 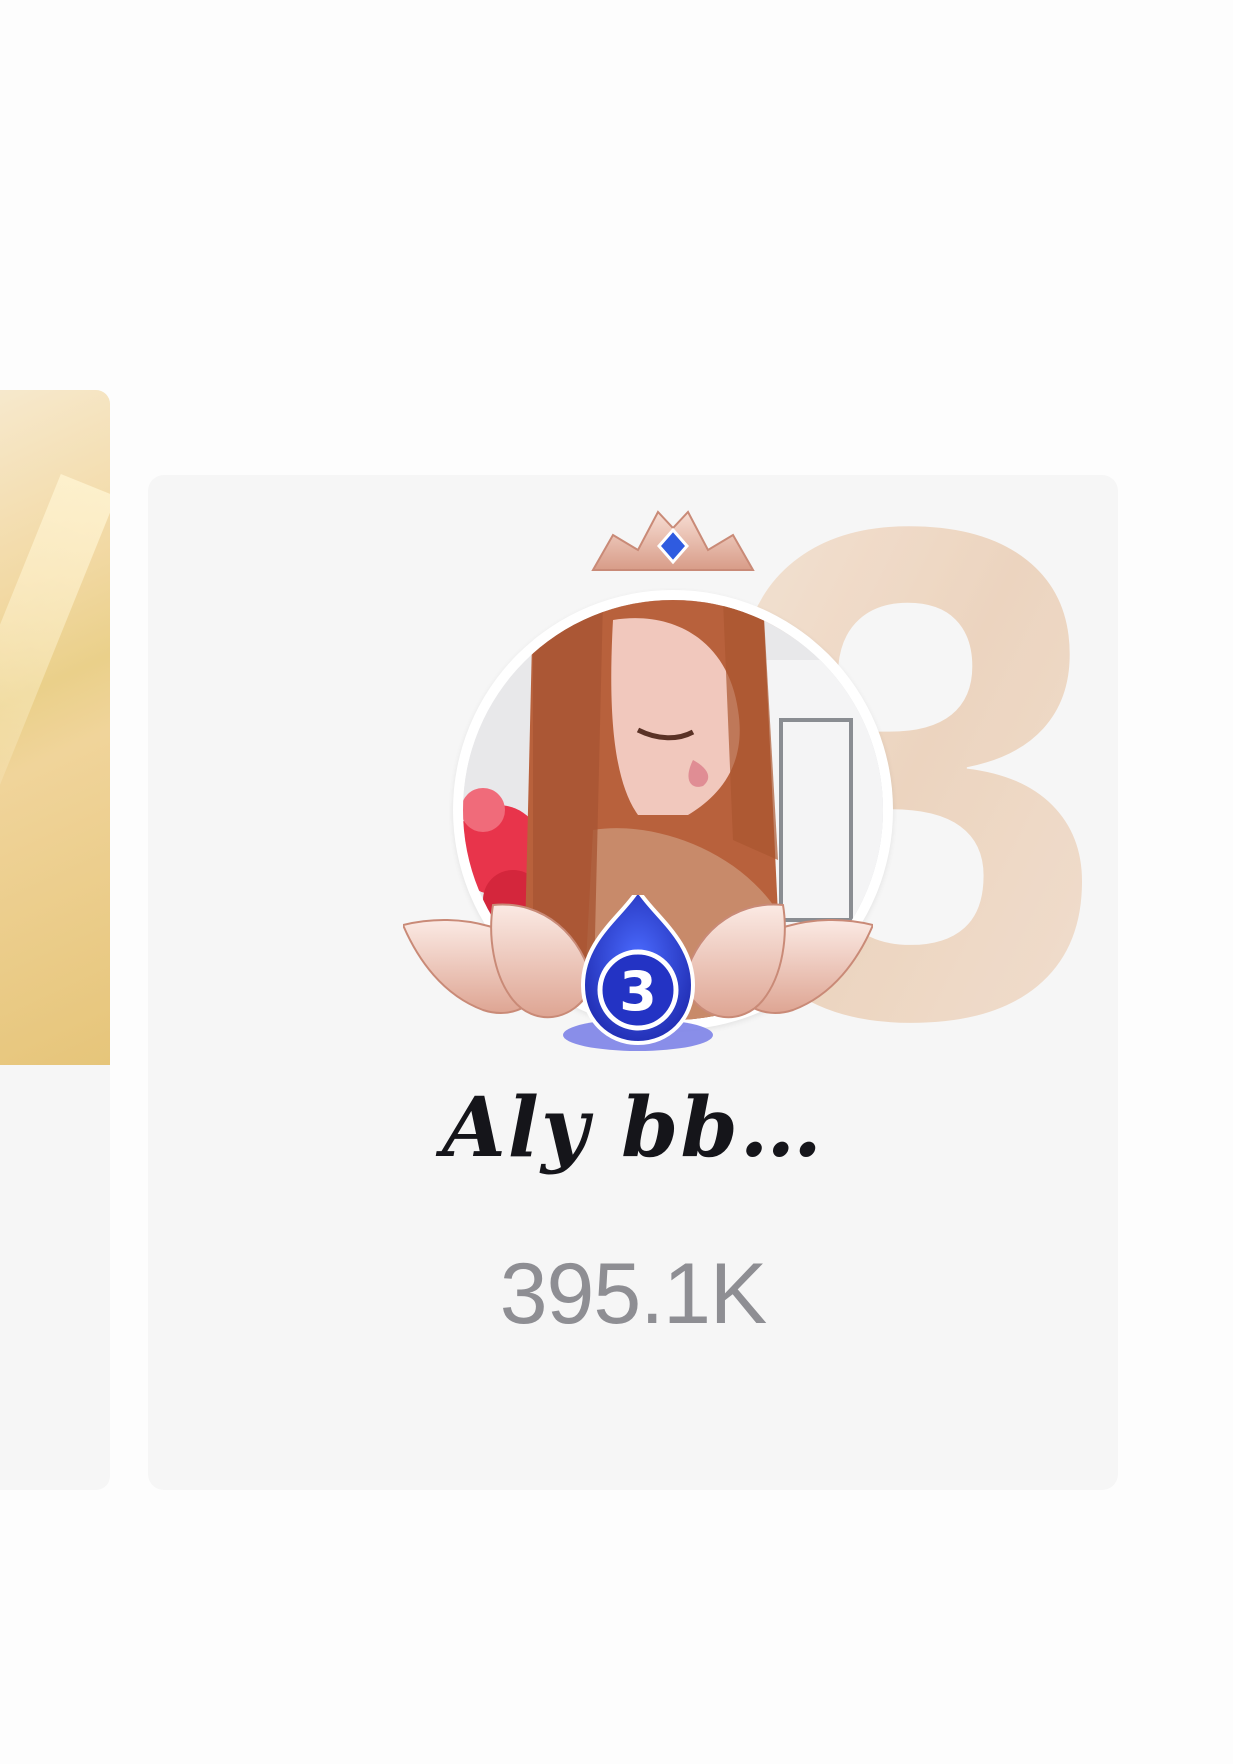 I want to click on score-value: 395.1K, so click(x=633, y=1294).